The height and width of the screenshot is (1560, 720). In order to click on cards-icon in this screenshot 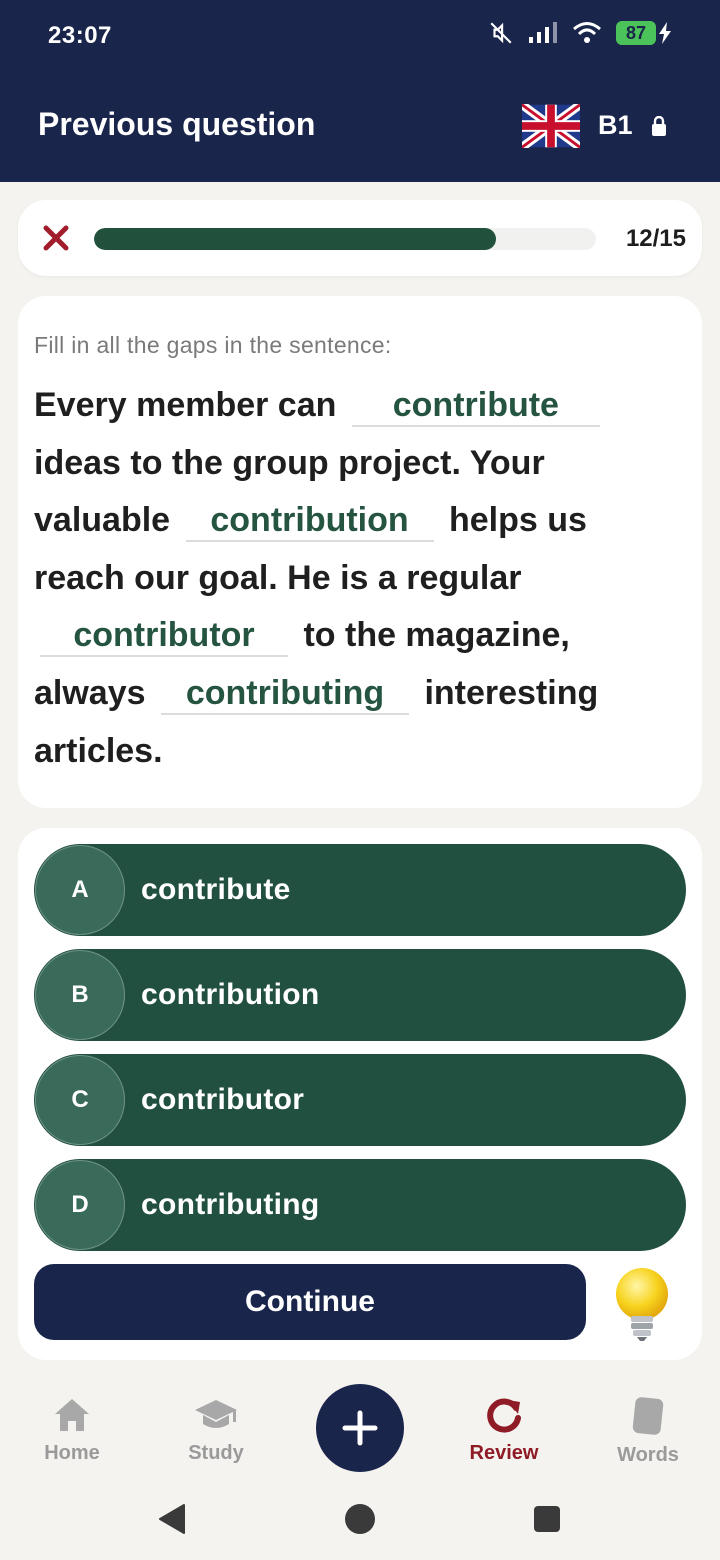, I will do `click(648, 1416)`.